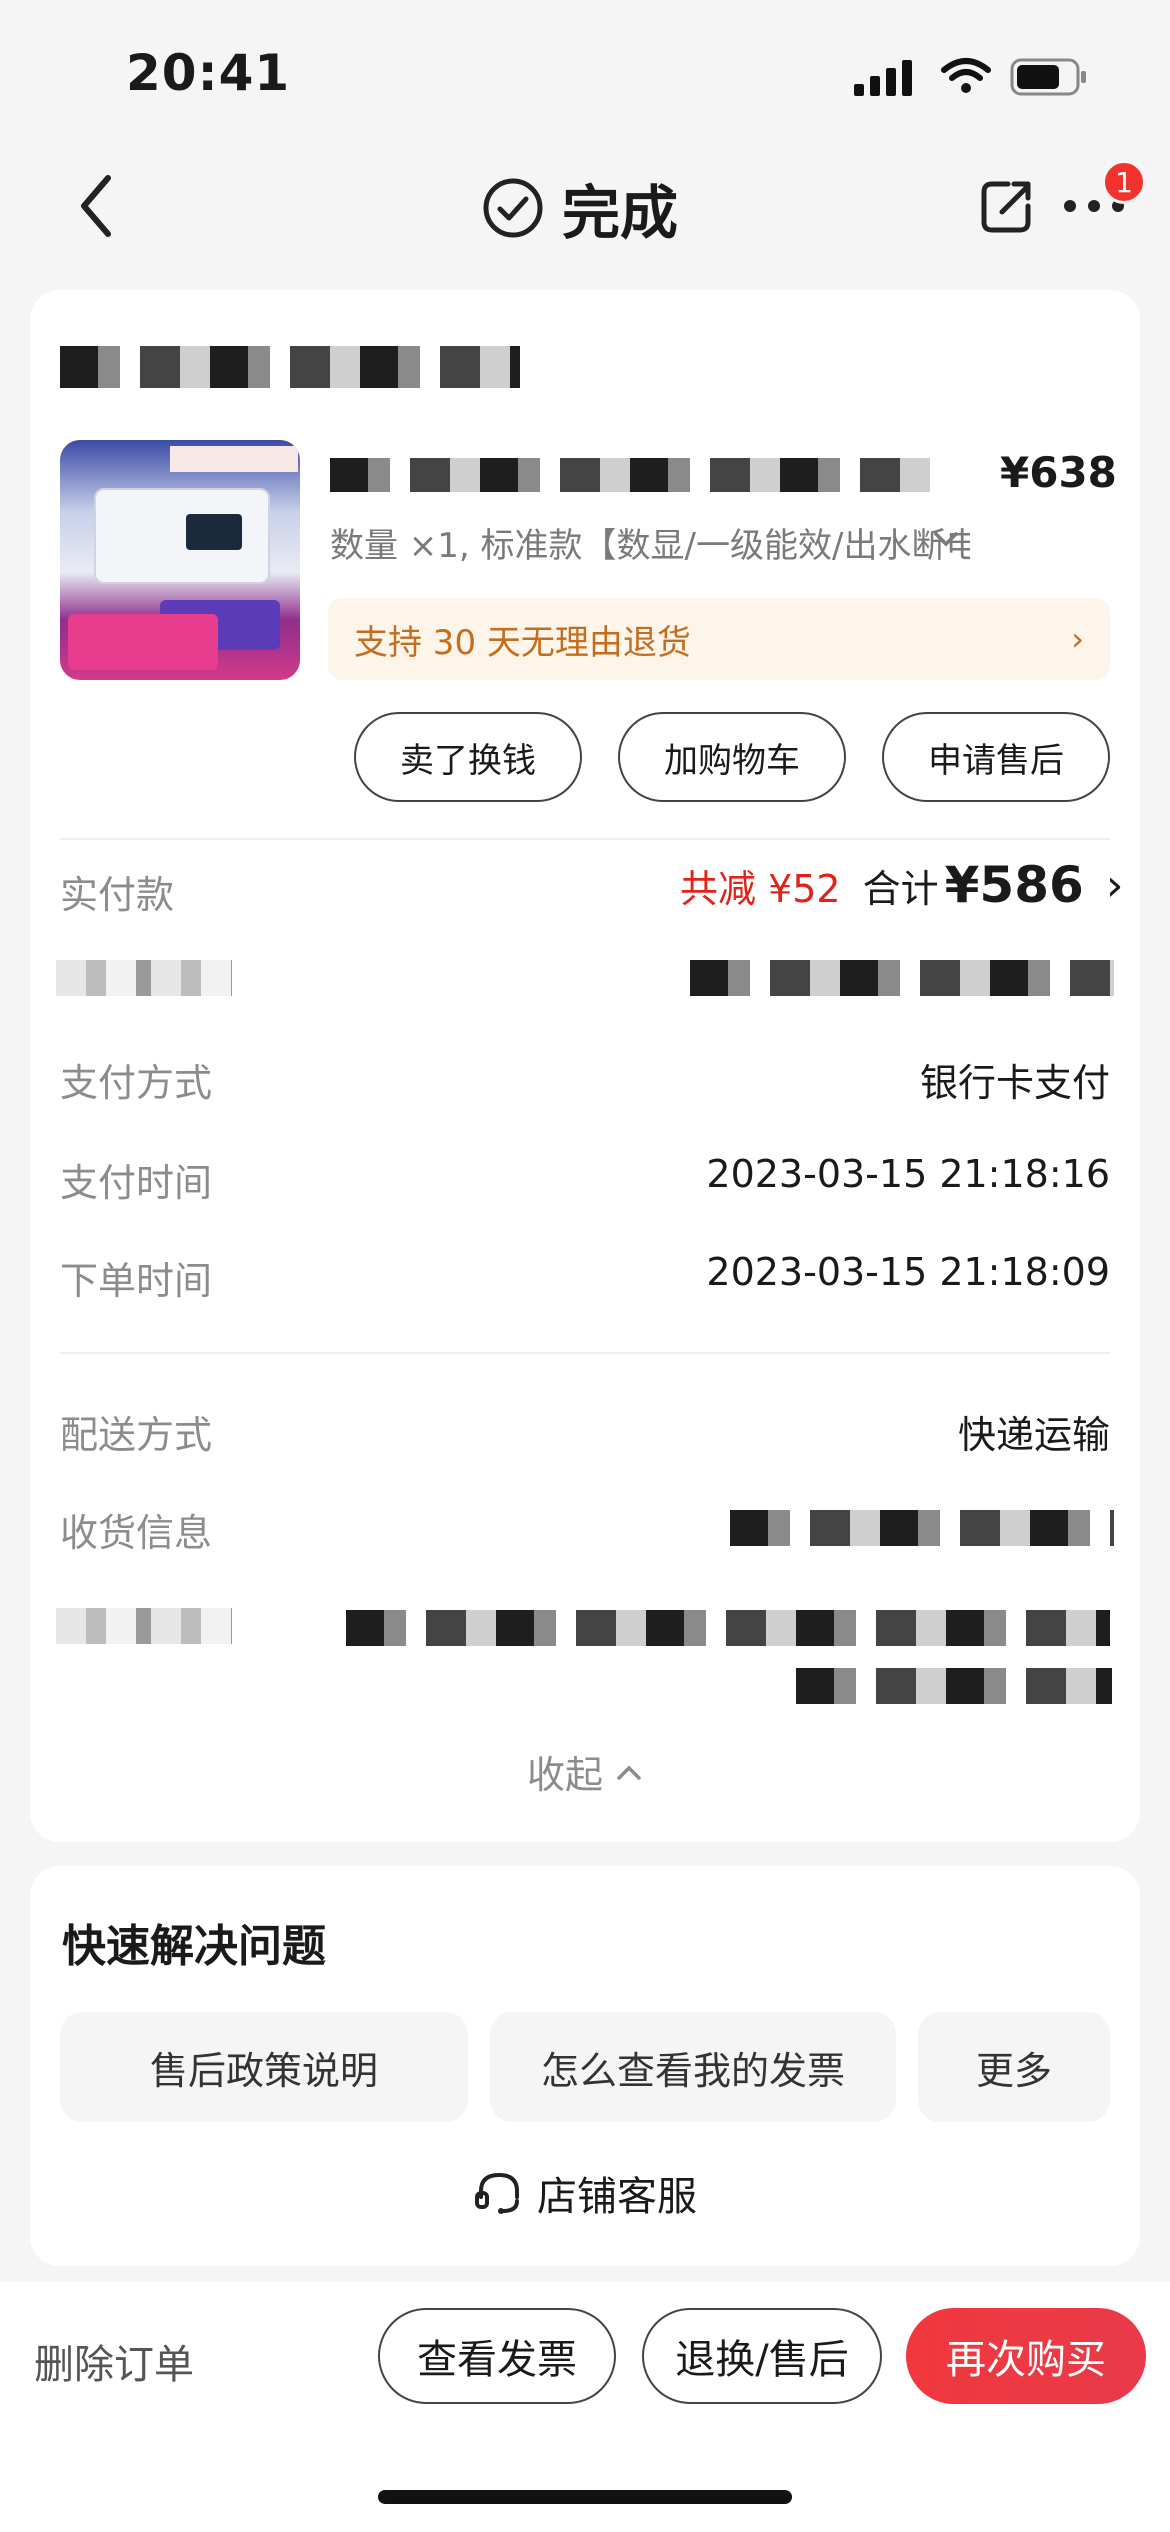 This screenshot has width=1170, height=2532. I want to click on payment-time-label: 支付时间, so click(136, 1183).